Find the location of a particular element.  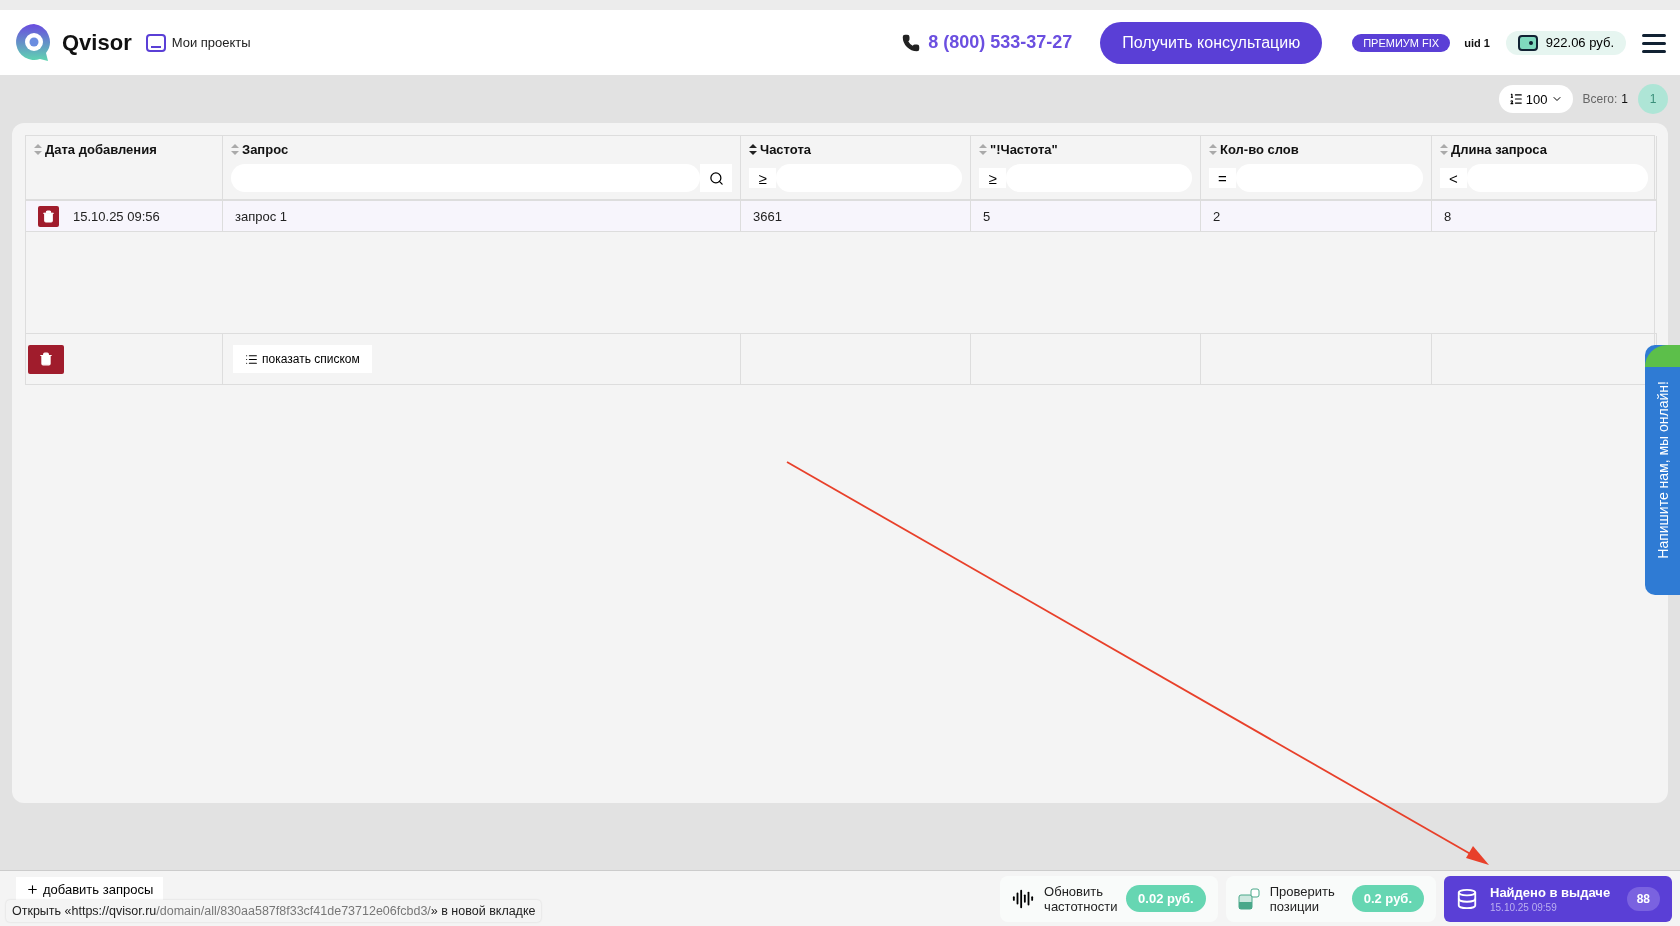

serp-found-button: Найдено в выдаче 15.10.25 09:59 88 is located at coordinates (1558, 898).